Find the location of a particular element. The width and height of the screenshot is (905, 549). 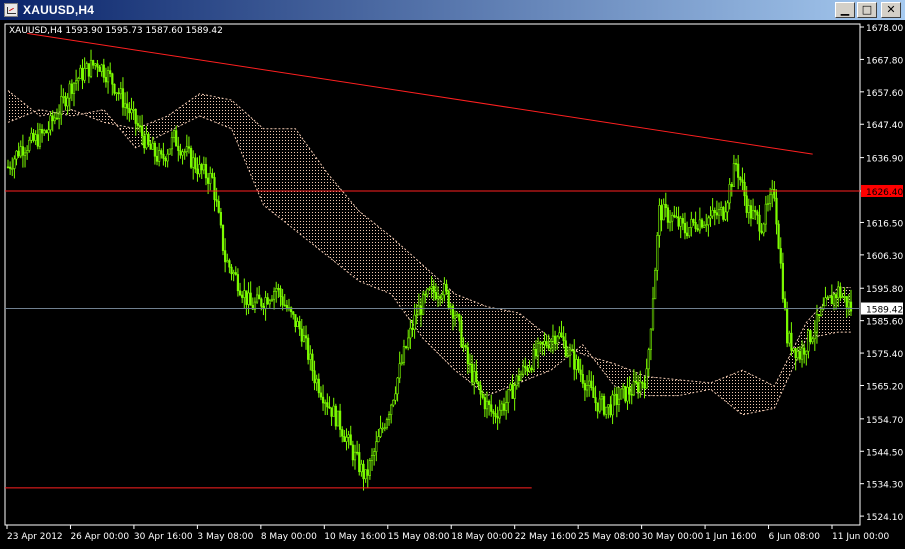

y-tick-label: 1575.40 is located at coordinates (884, 355).